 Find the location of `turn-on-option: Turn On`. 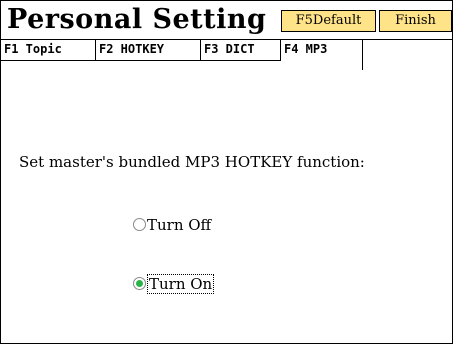

turn-on-option: Turn On is located at coordinates (174, 284).